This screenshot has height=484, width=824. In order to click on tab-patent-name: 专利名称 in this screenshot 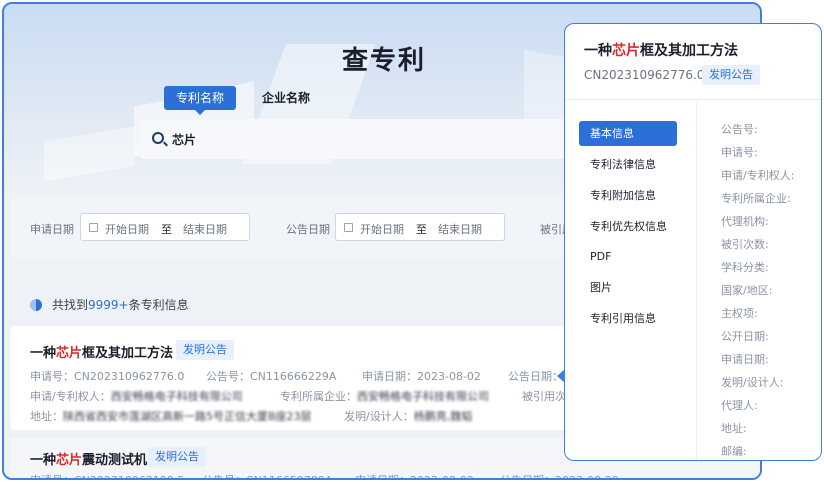, I will do `click(200, 100)`.